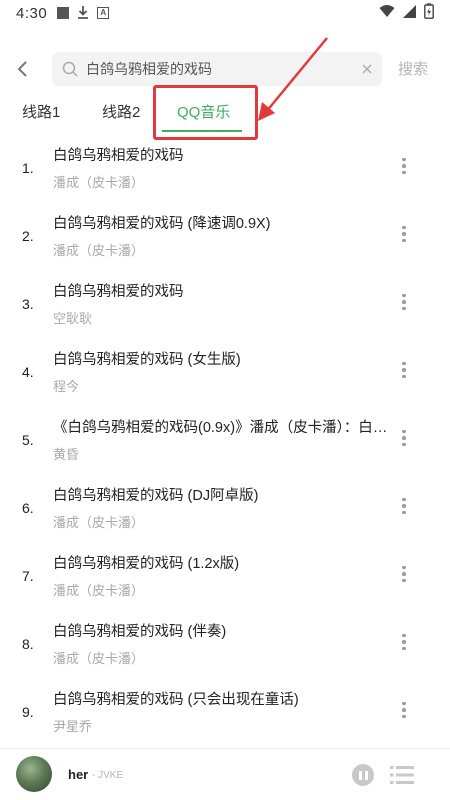  Describe the element at coordinates (225, 774) in the screenshot. I see `mini-player: her - JVKE` at that location.